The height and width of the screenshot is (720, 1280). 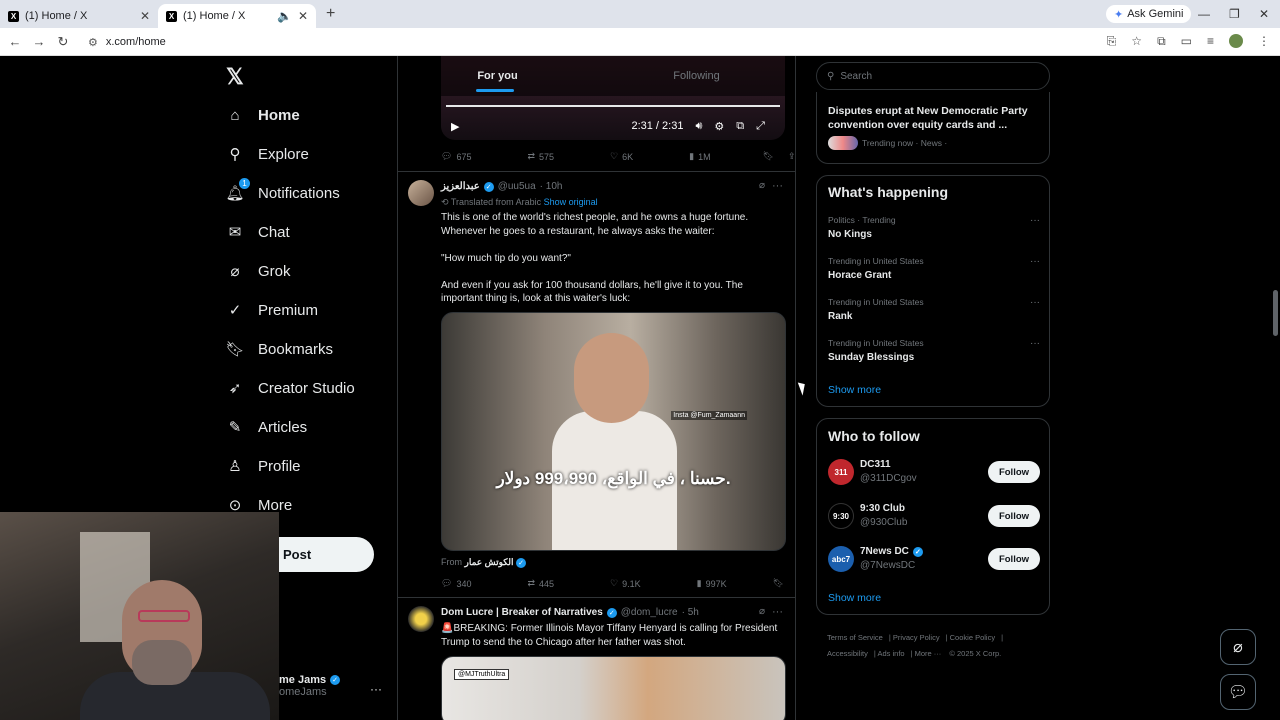 I want to click on show-more-trends-link: Show more, so click(x=854, y=390).